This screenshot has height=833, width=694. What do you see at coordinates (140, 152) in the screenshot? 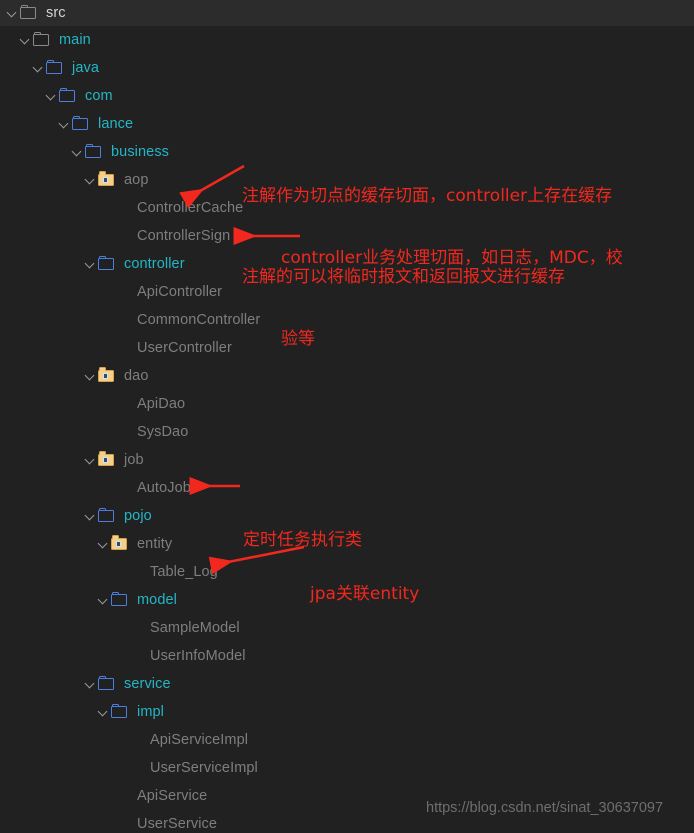
I see `tree-label: business` at bounding box center [140, 152].